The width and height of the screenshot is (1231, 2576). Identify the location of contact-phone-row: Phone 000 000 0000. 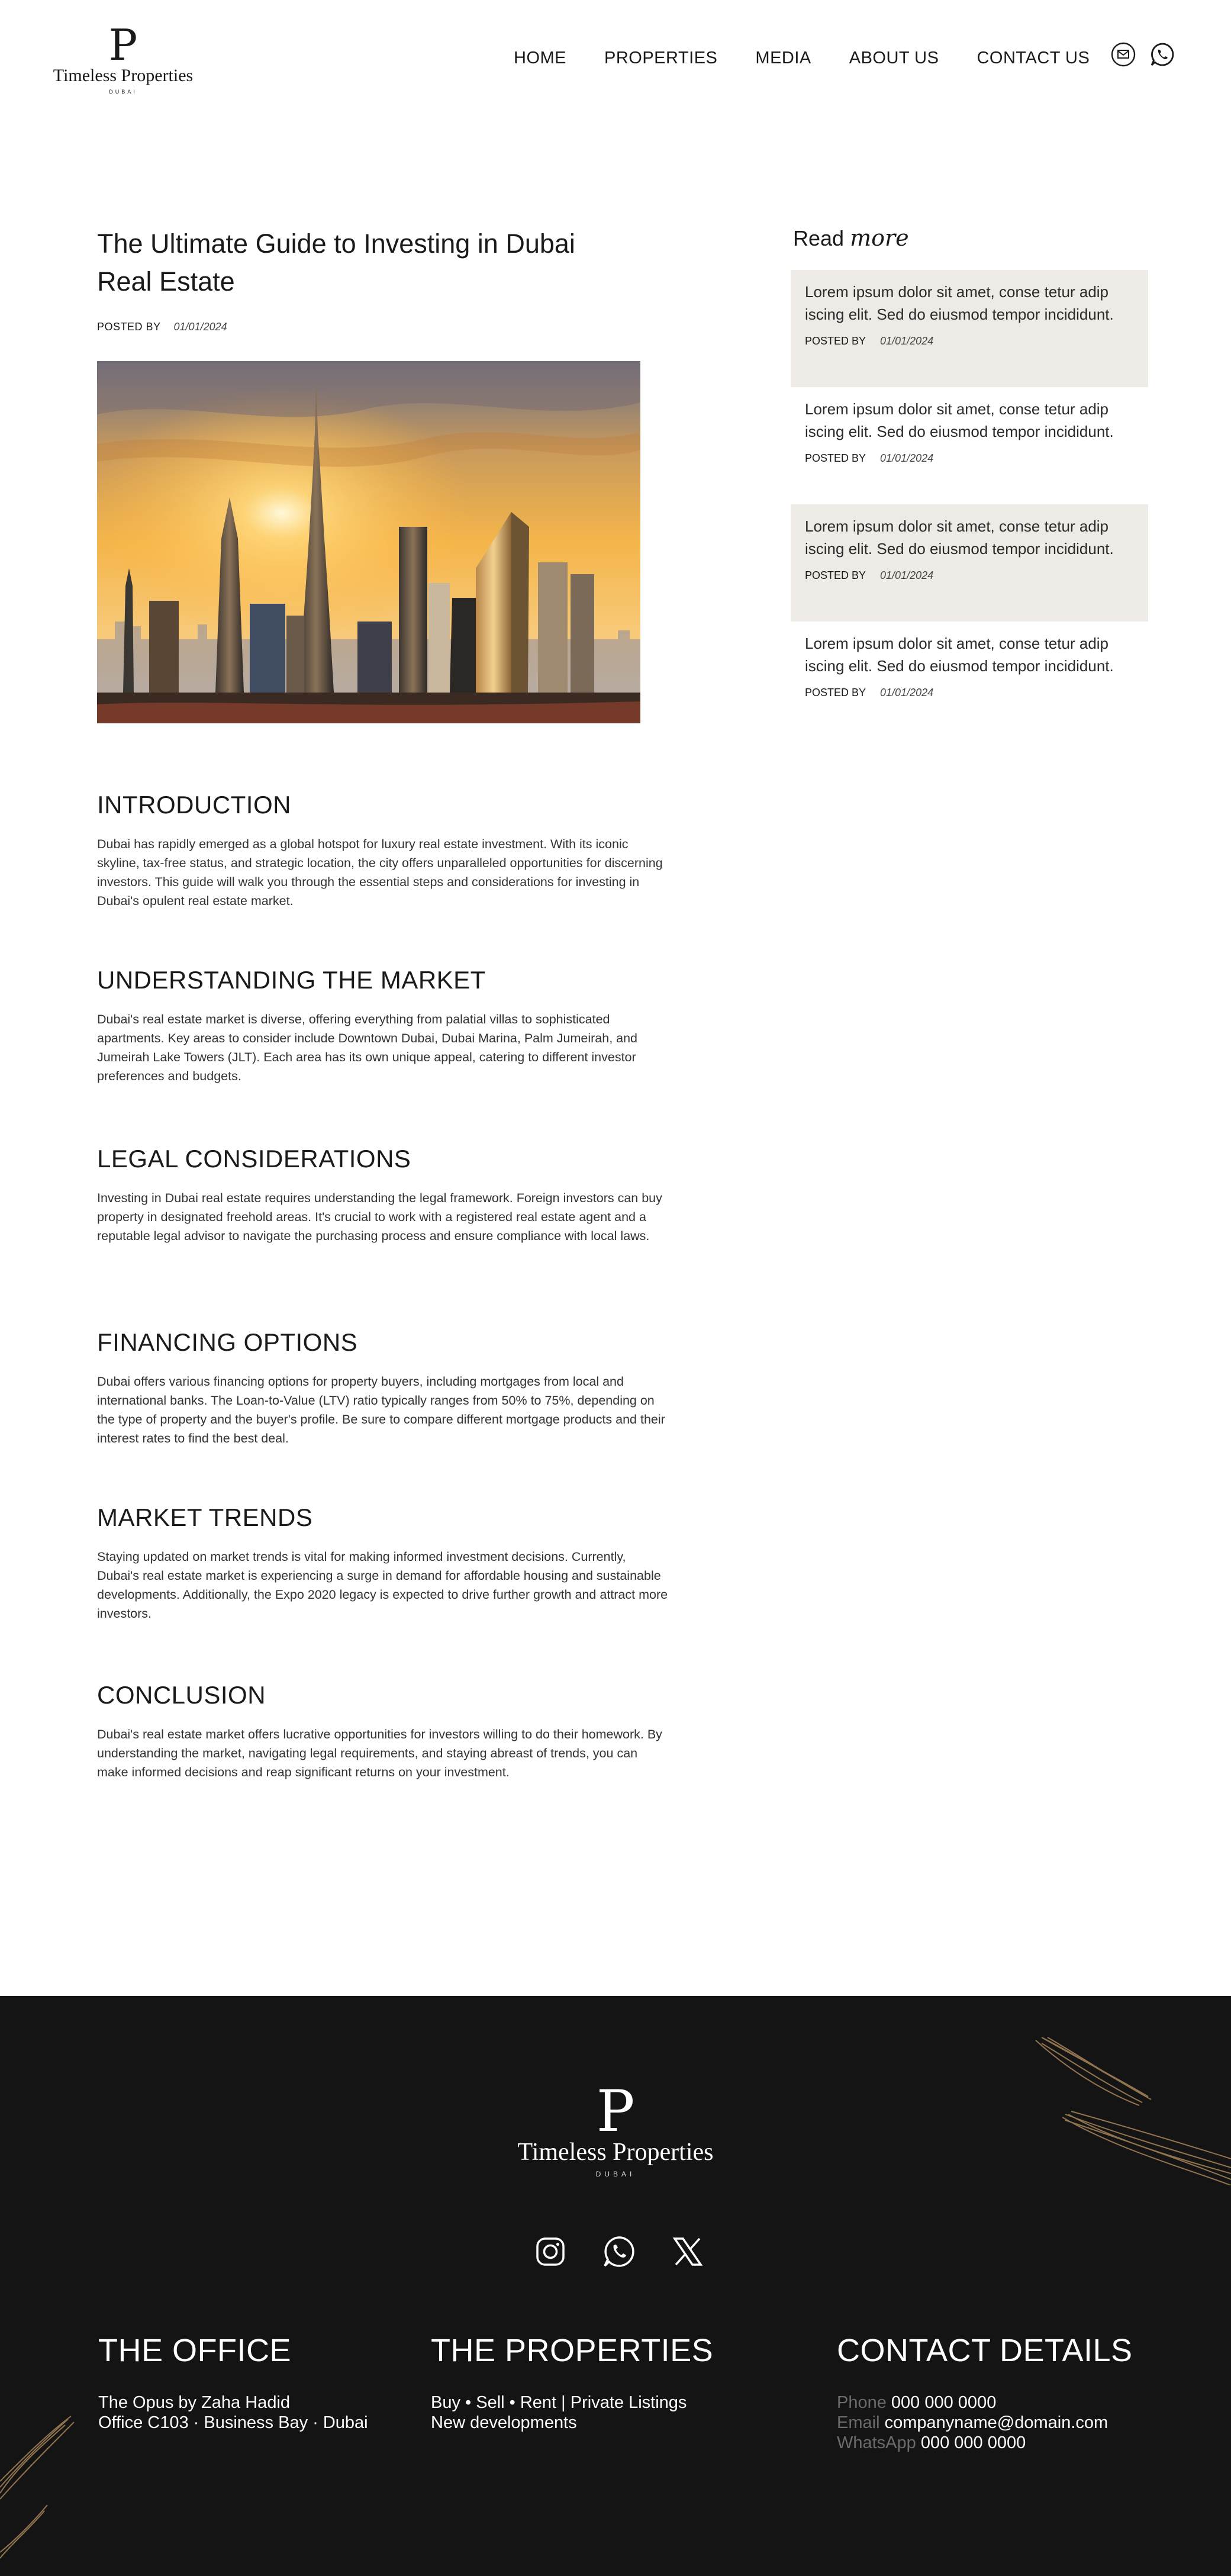
(985, 2403).